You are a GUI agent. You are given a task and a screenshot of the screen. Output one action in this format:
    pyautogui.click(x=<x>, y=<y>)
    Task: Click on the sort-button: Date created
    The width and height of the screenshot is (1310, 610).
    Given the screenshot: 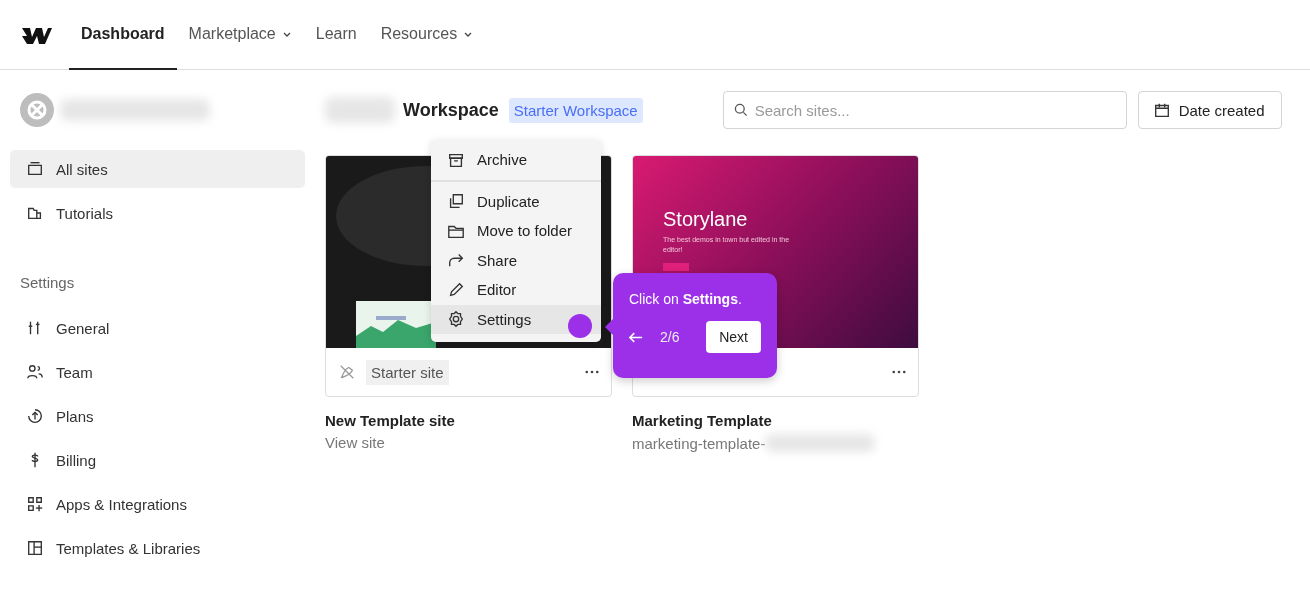 What is the action you would take?
    pyautogui.click(x=1209, y=110)
    